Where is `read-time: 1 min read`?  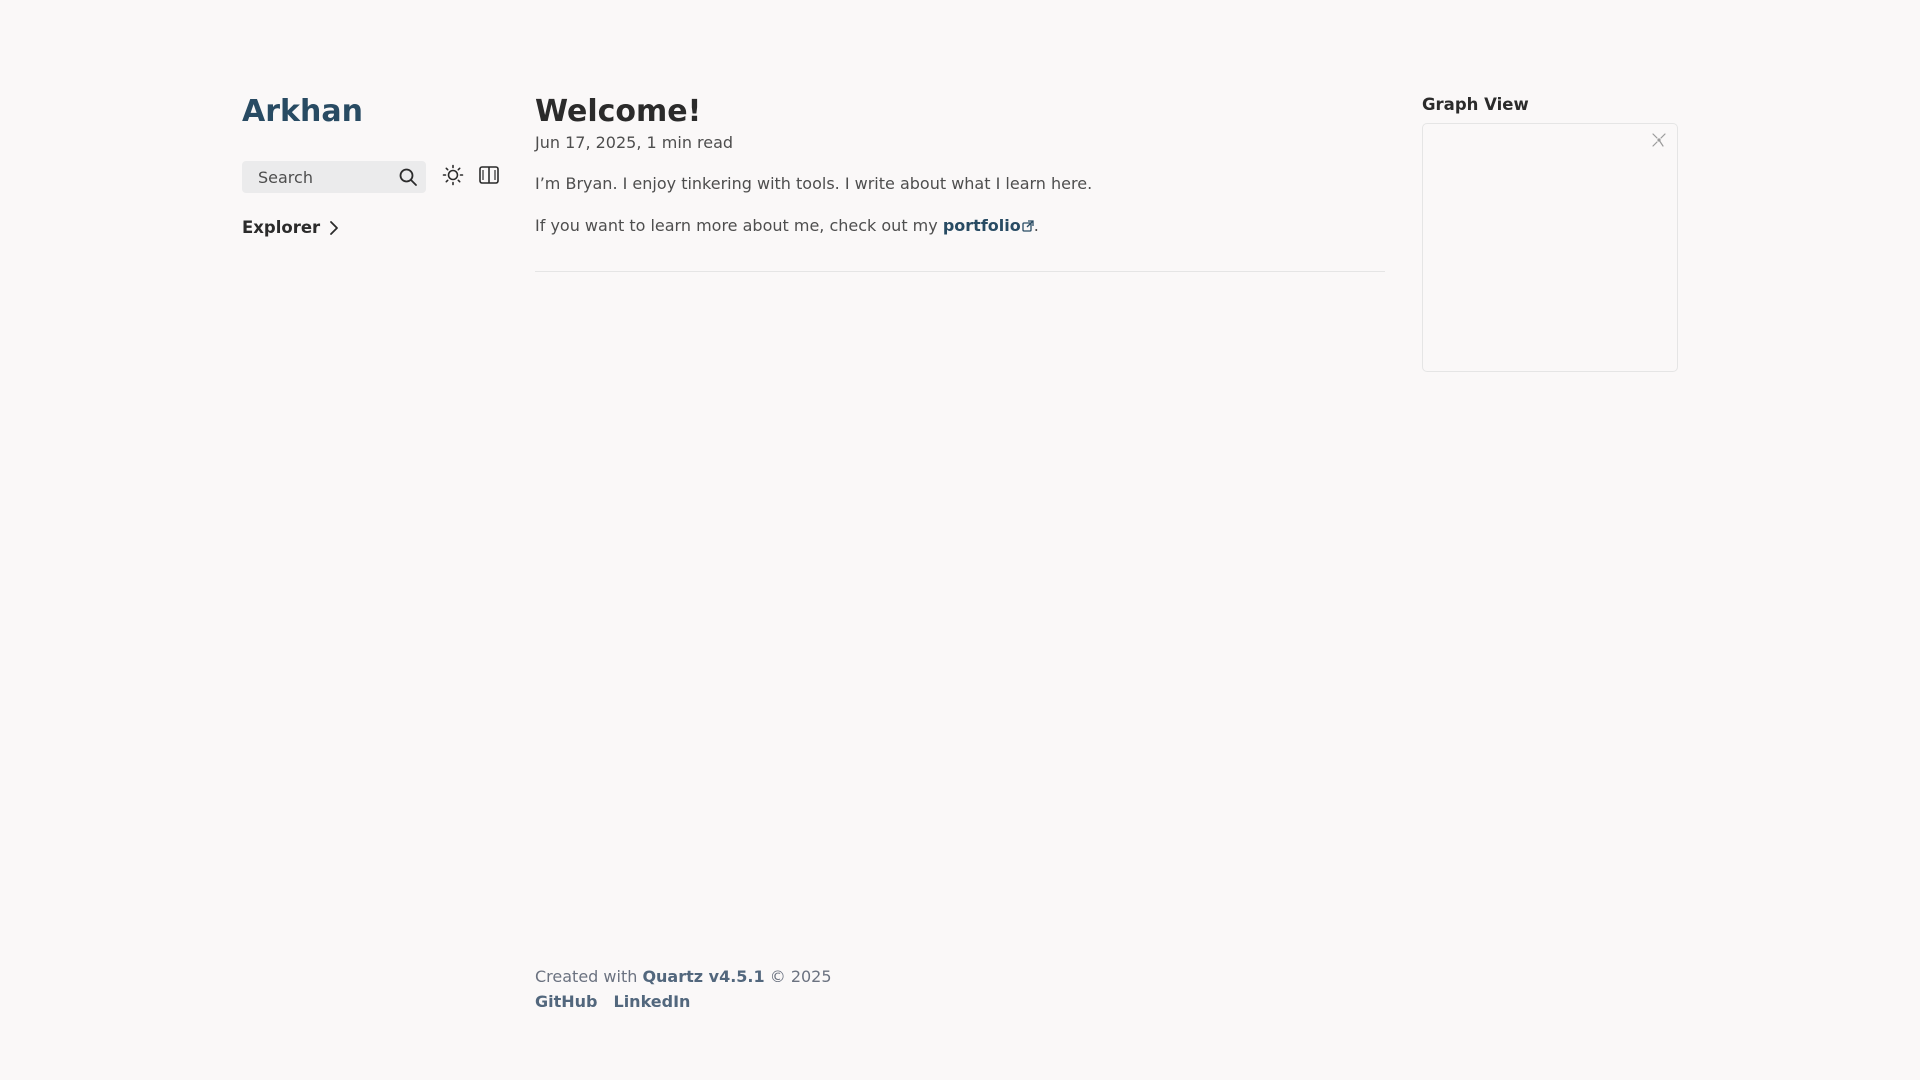 read-time: 1 min read is located at coordinates (690, 142).